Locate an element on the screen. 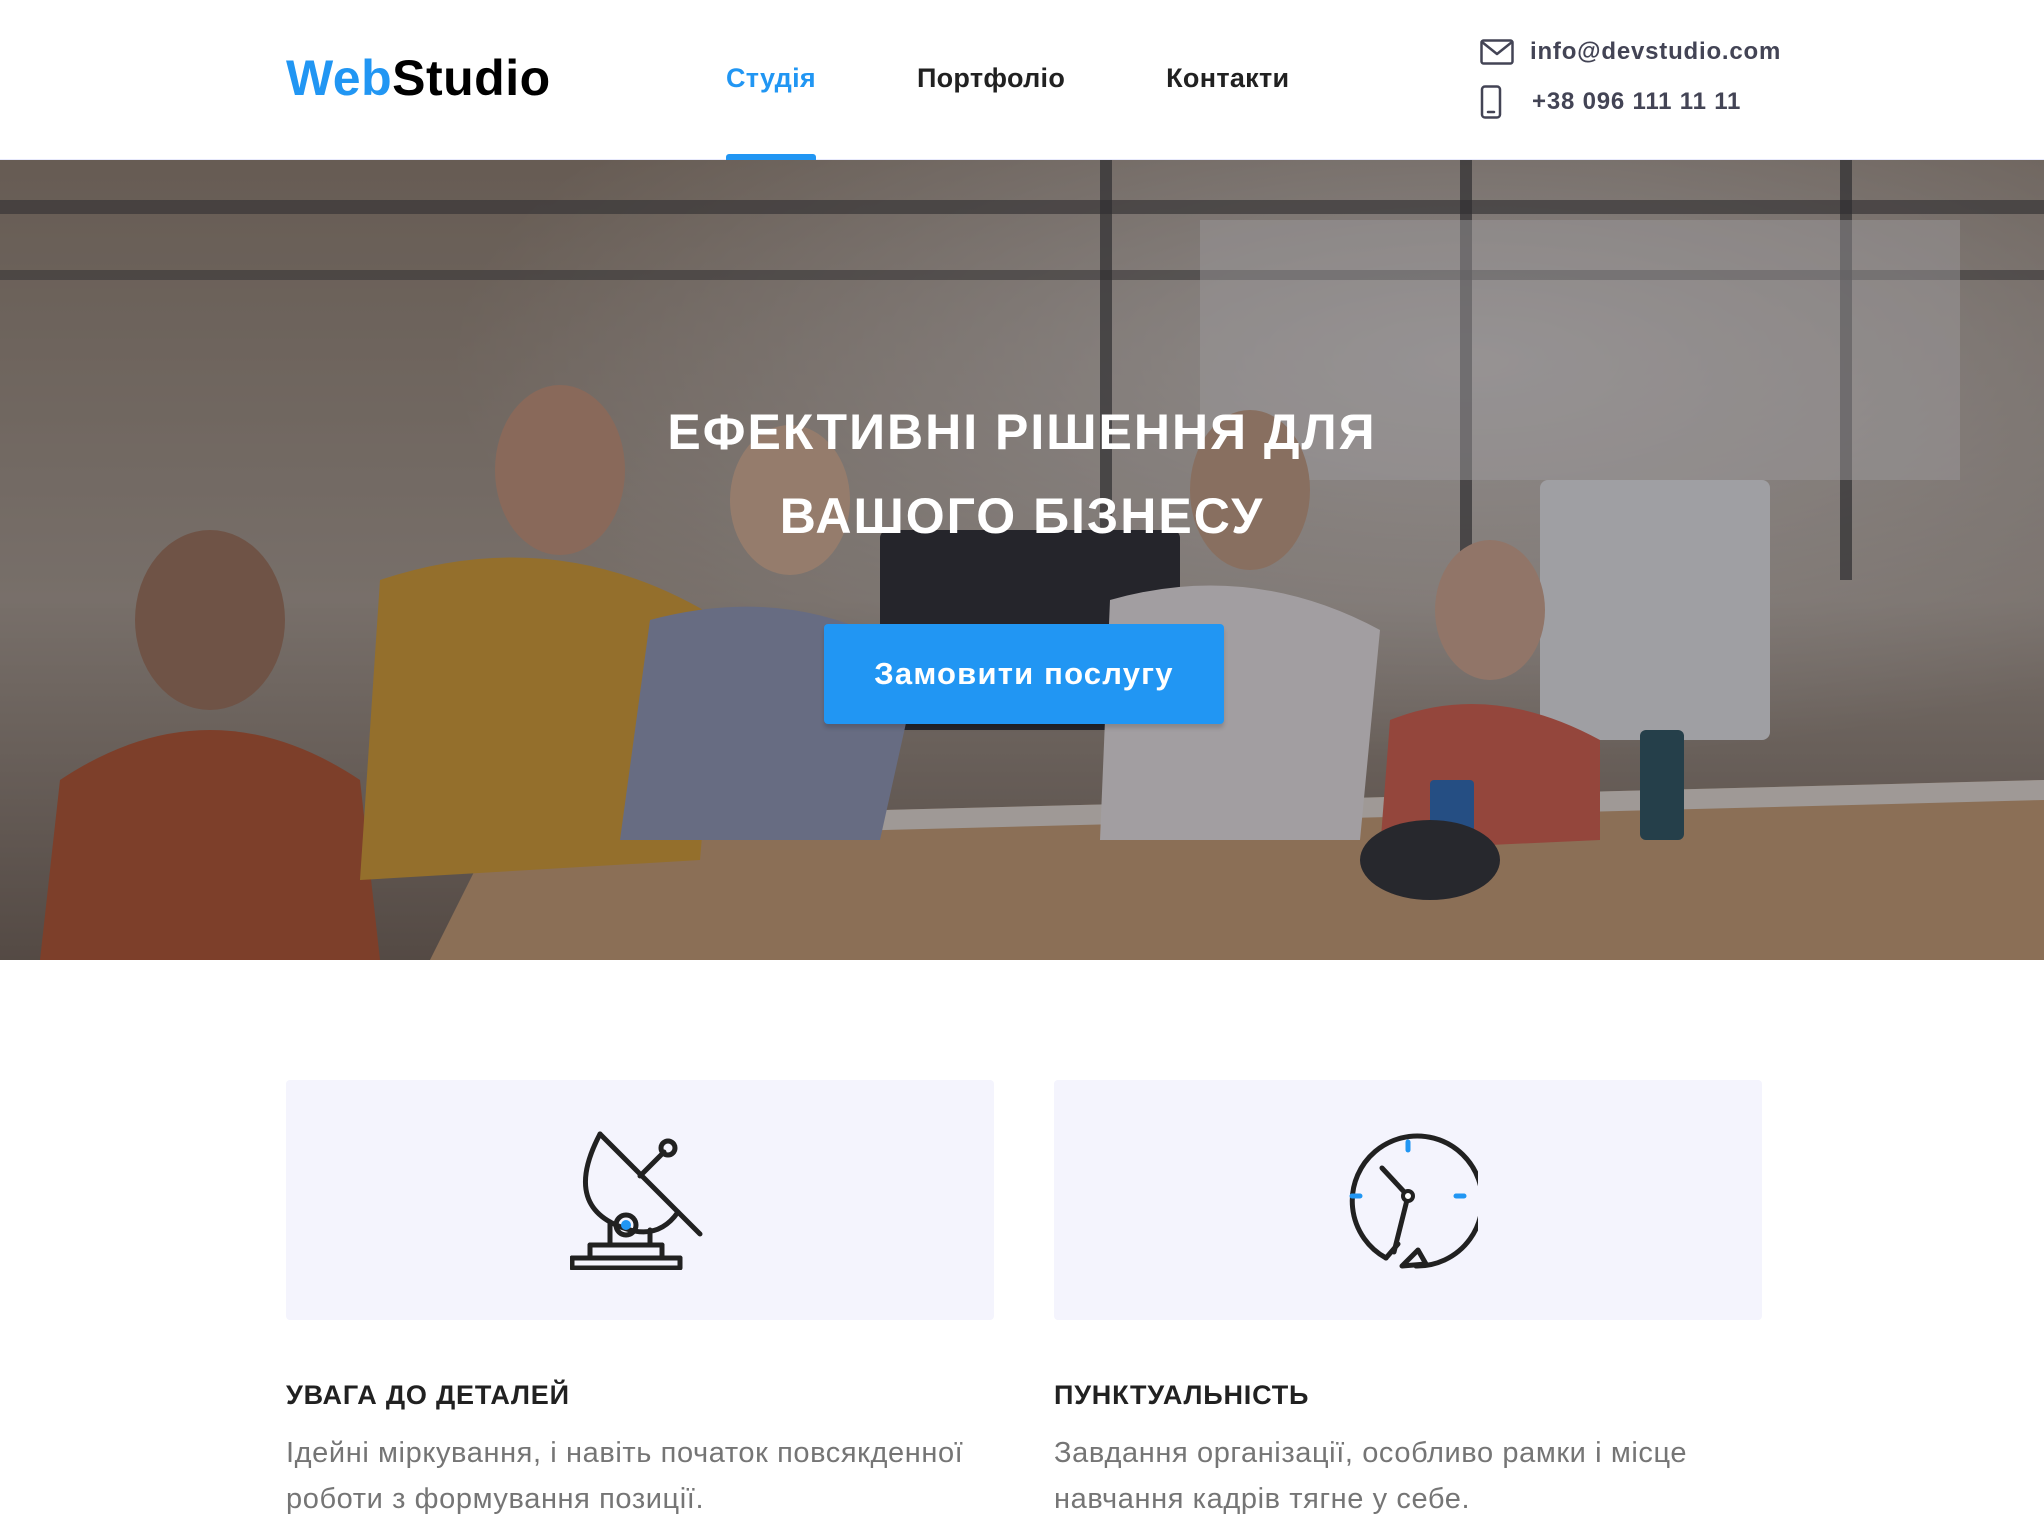 This screenshot has height=1522, width=2044. logo-accent-text: Web is located at coordinates (339, 78).